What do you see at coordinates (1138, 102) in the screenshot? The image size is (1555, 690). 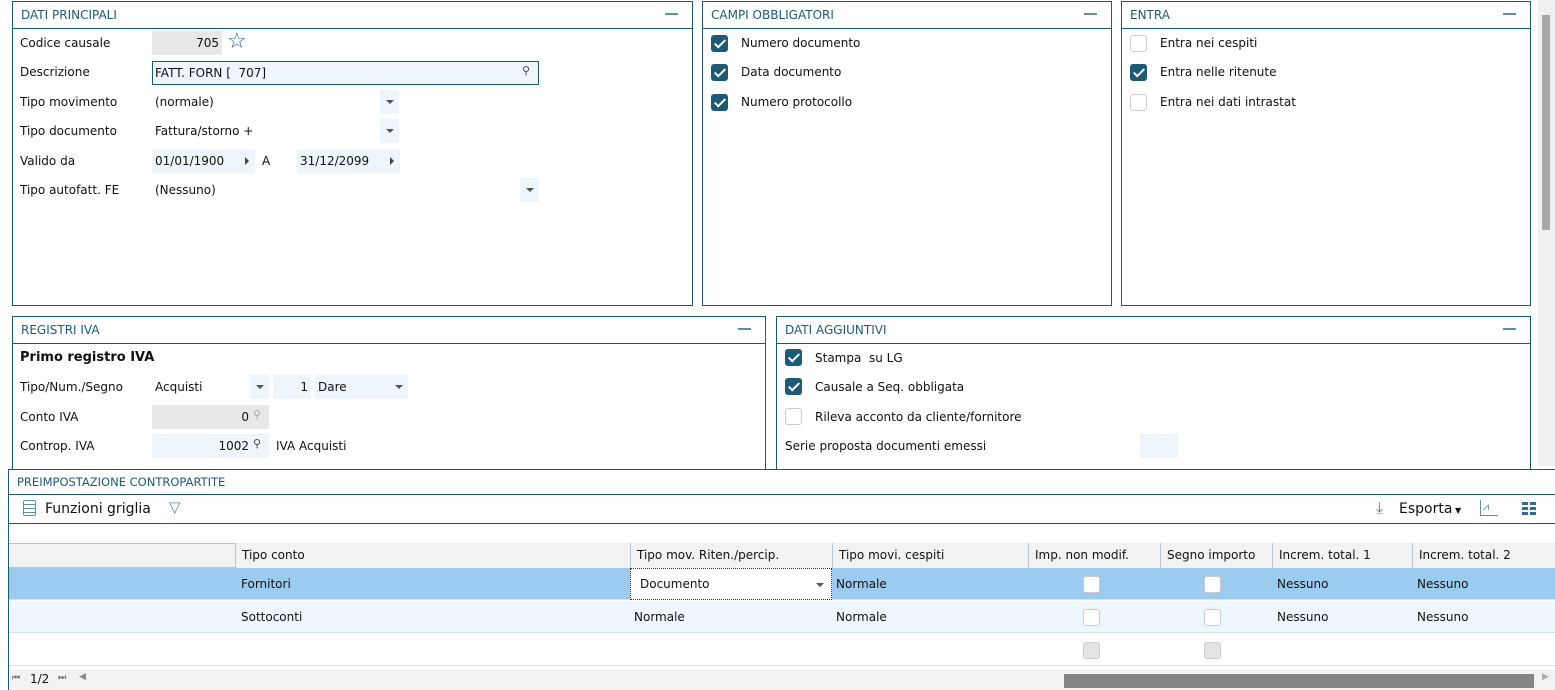 I see `entra-intrastat-checkbox` at bounding box center [1138, 102].